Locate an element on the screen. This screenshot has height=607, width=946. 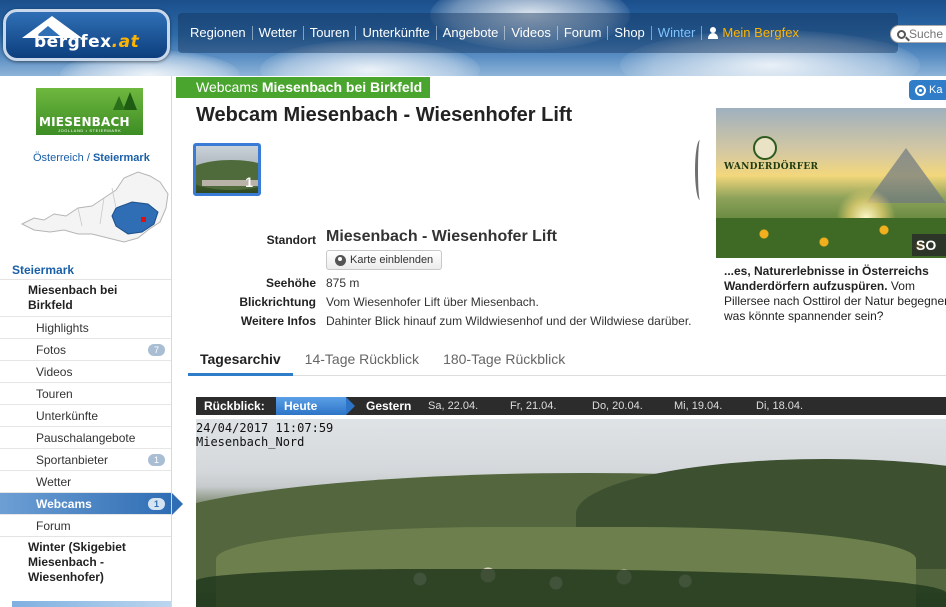
sidebar-item-highlights: Highlights is located at coordinates (86, 327).